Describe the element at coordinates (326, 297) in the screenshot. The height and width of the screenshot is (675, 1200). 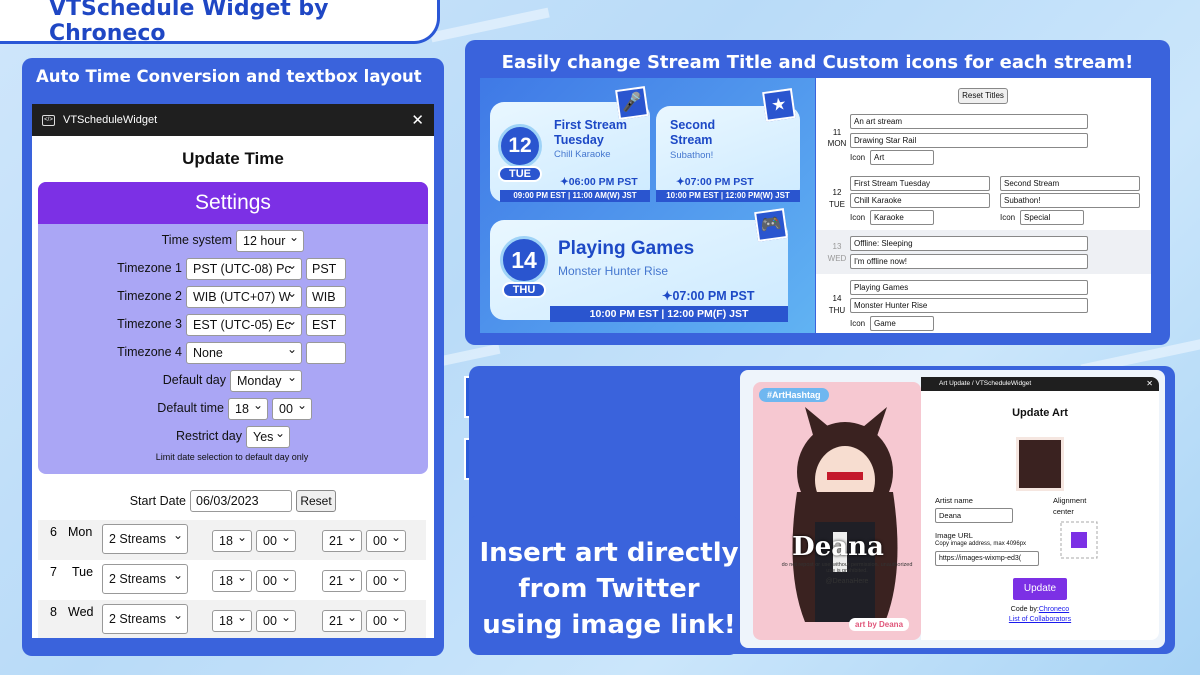
I see `timezone-2-abbr: WIB` at that location.